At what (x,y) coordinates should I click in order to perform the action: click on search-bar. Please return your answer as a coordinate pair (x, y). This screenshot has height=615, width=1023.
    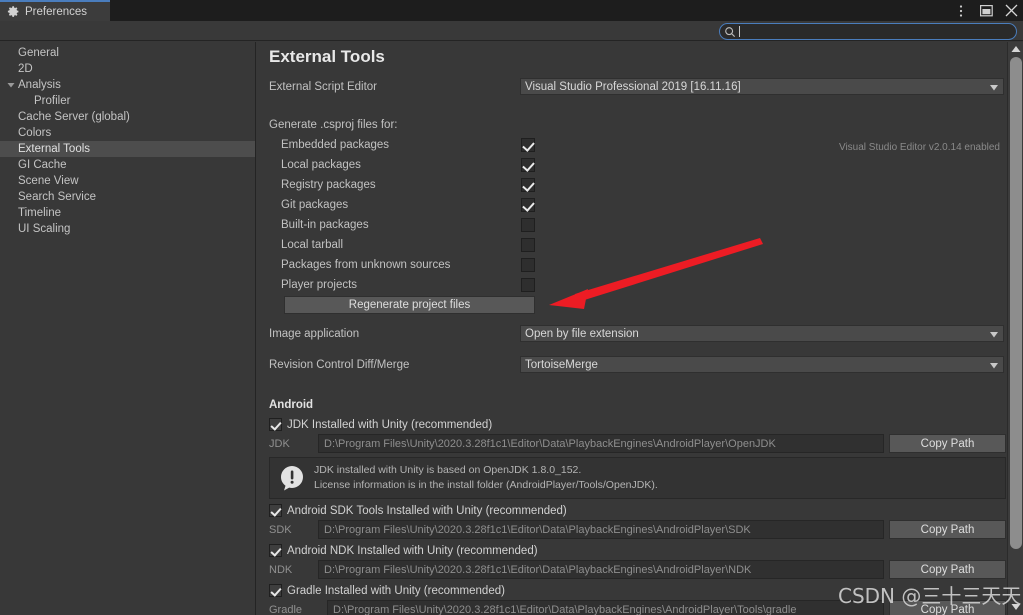
    Looking at the image, I should click on (511, 31).